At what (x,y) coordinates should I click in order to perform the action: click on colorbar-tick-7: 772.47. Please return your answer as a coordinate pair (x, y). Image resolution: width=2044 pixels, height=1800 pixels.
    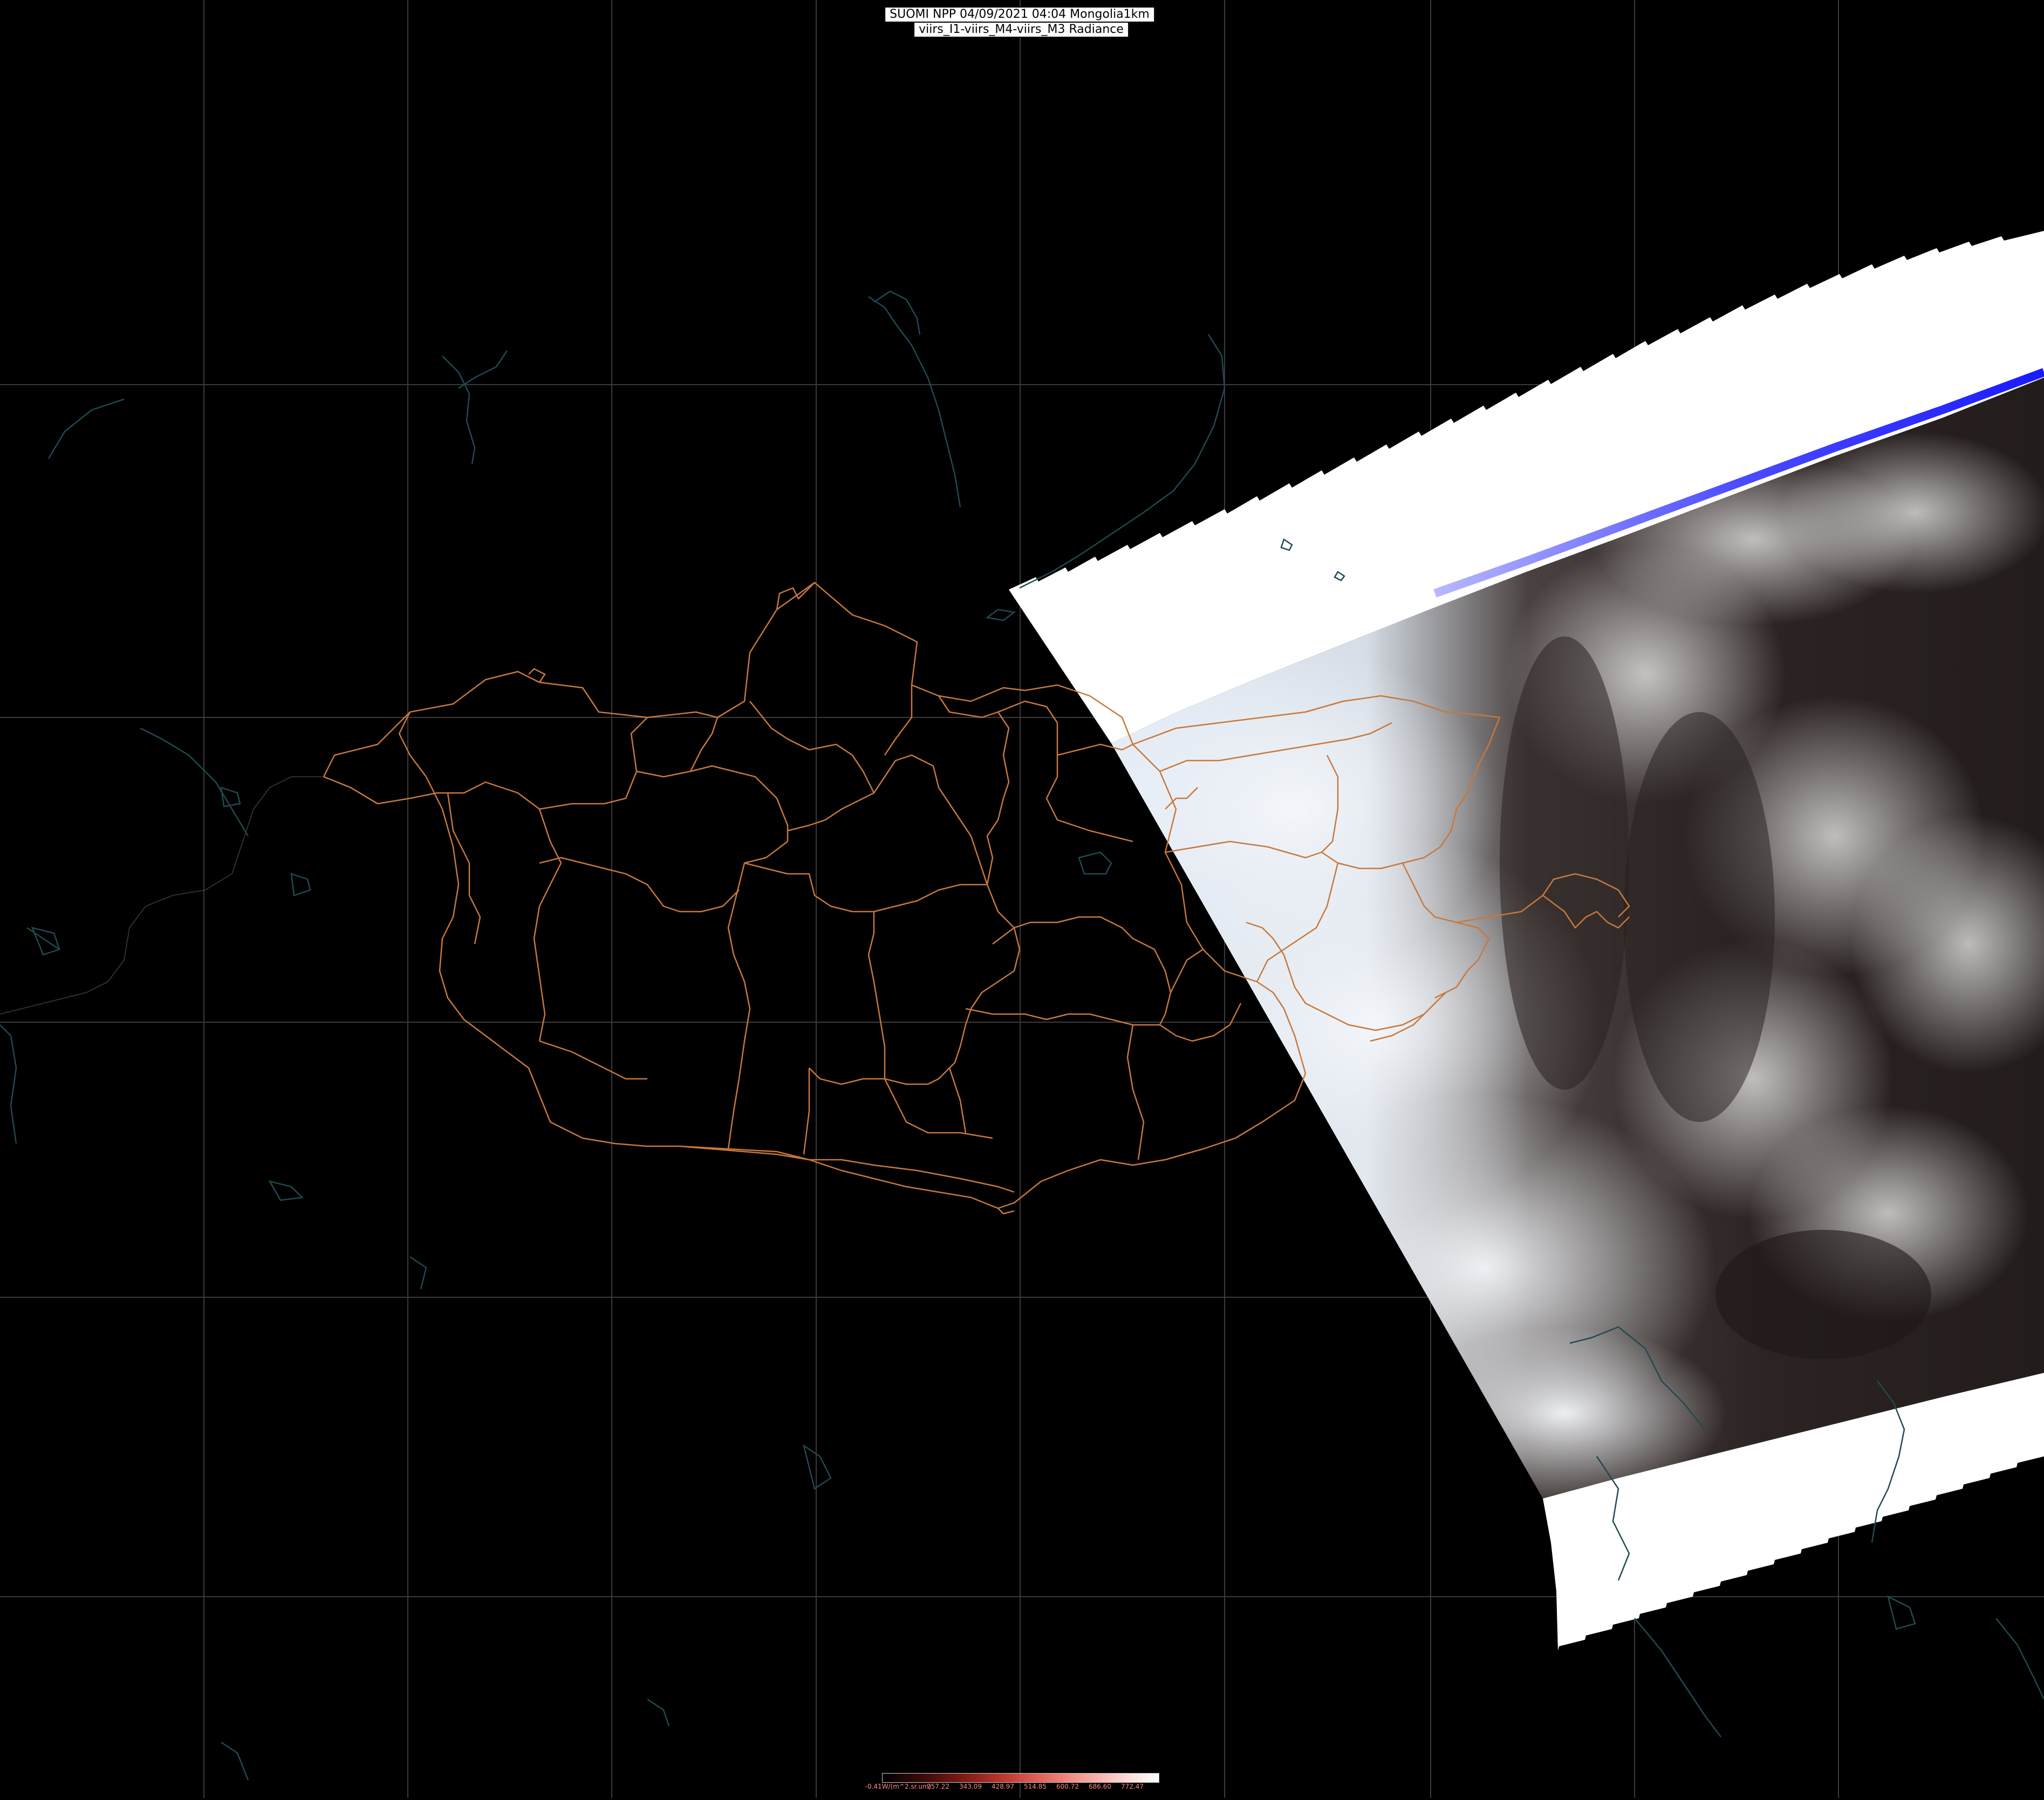
    Looking at the image, I should click on (1132, 1786).